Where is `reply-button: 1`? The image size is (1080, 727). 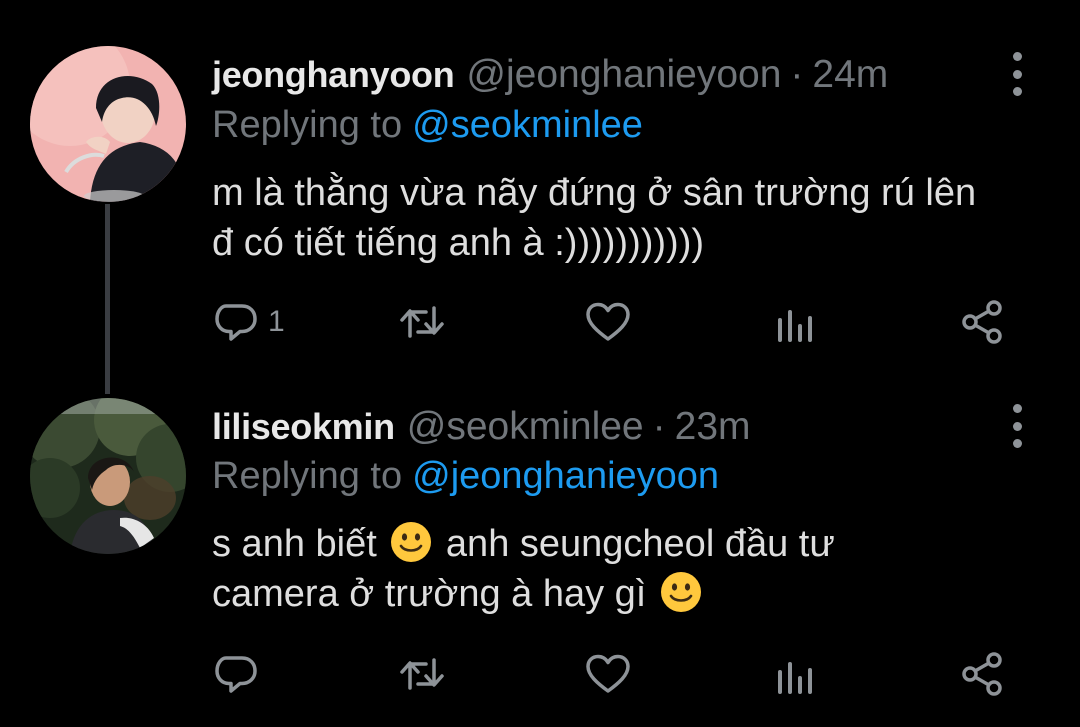 reply-button: 1 is located at coordinates (248, 322).